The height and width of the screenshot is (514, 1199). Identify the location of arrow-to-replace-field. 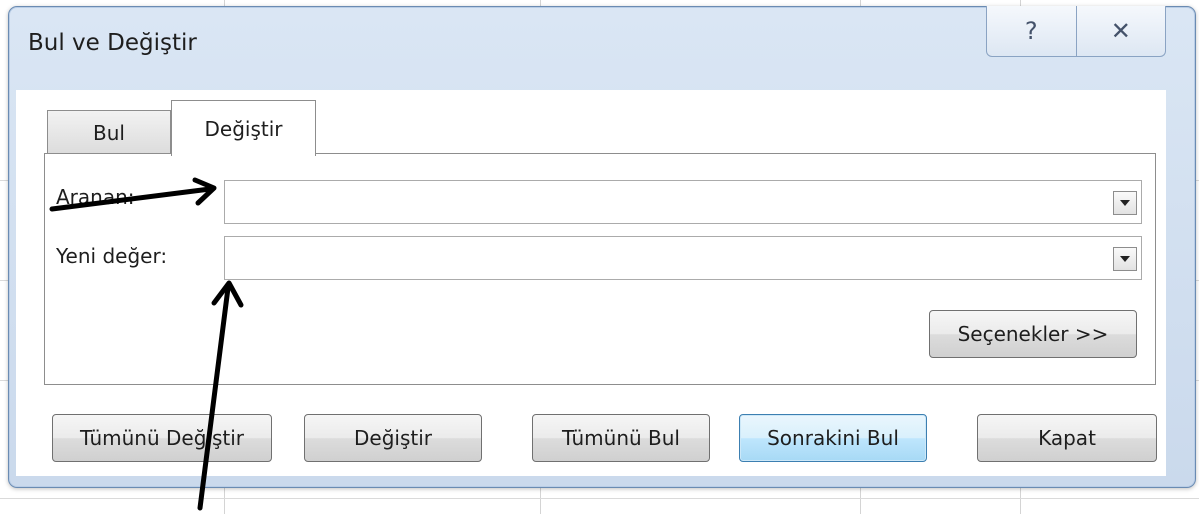
(220, 395).